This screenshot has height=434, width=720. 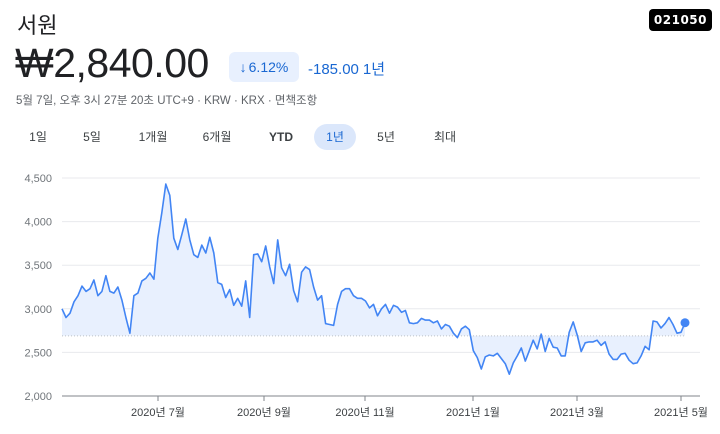 I want to click on change-absolute: -185.00, so click(x=333, y=69).